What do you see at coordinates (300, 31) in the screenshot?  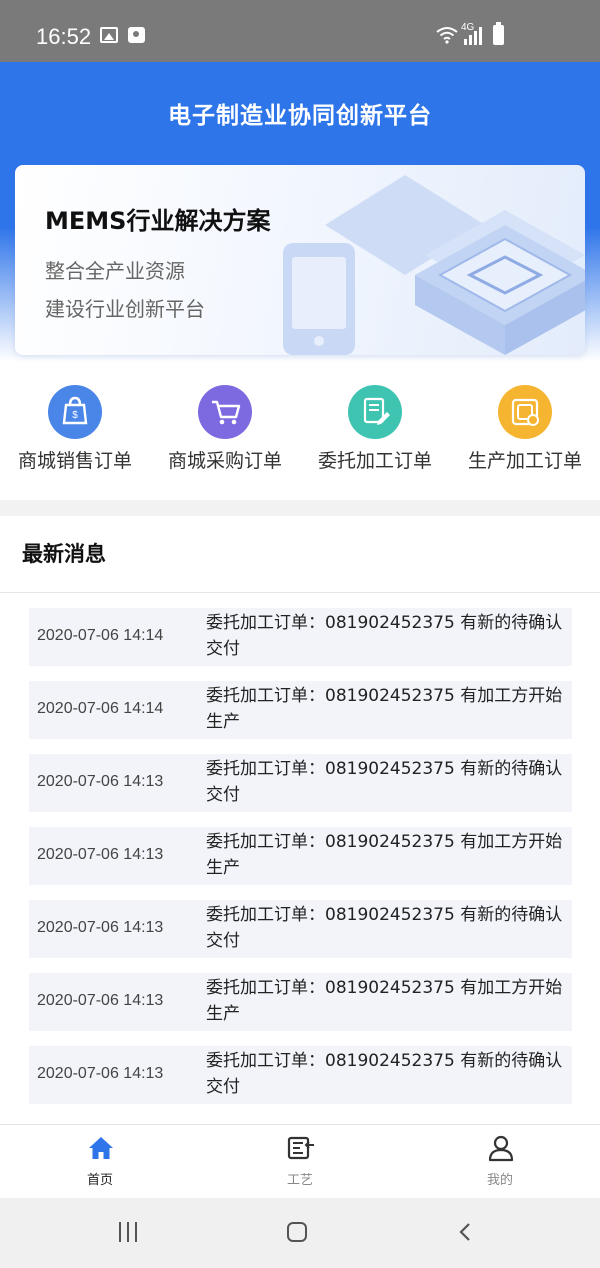 I see `status-bar: 16:52 4G` at bounding box center [300, 31].